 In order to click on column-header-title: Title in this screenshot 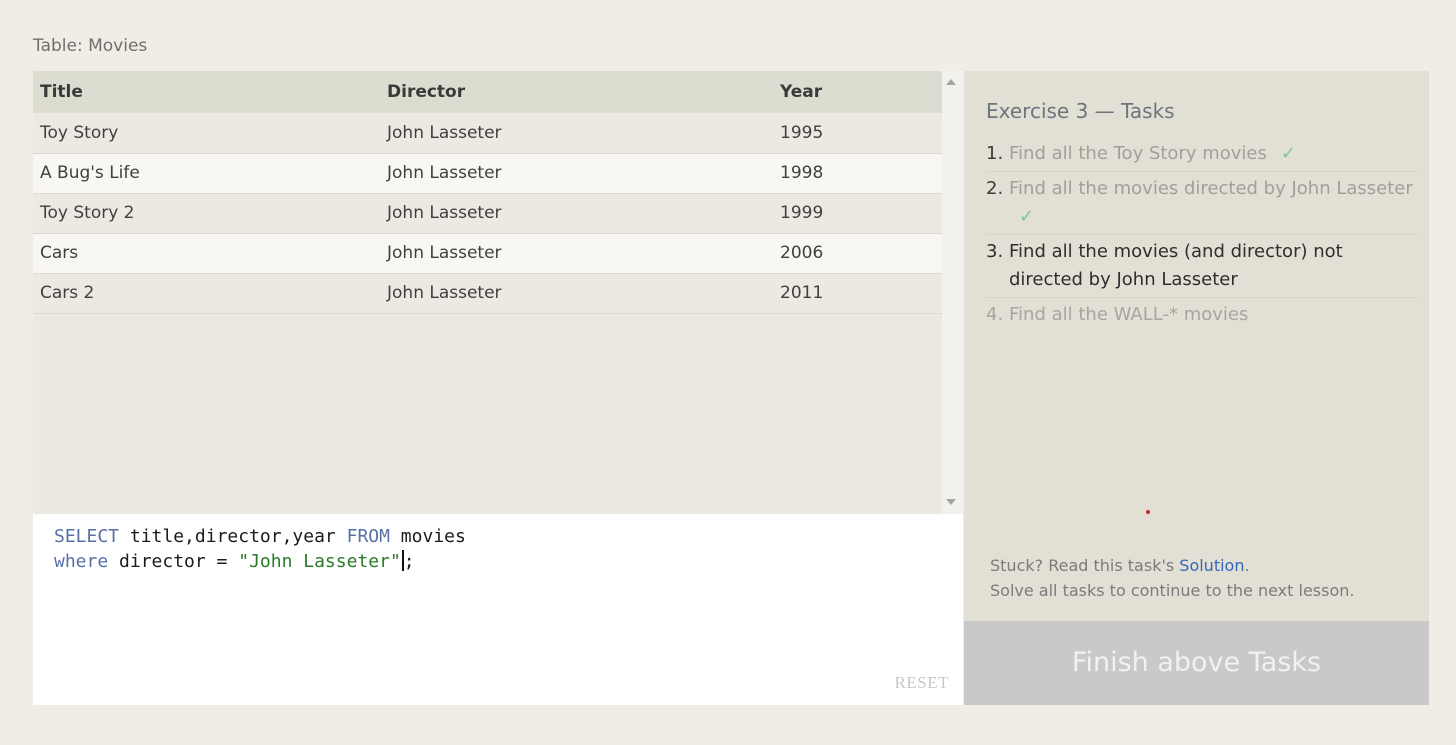, I will do `click(61, 92)`.